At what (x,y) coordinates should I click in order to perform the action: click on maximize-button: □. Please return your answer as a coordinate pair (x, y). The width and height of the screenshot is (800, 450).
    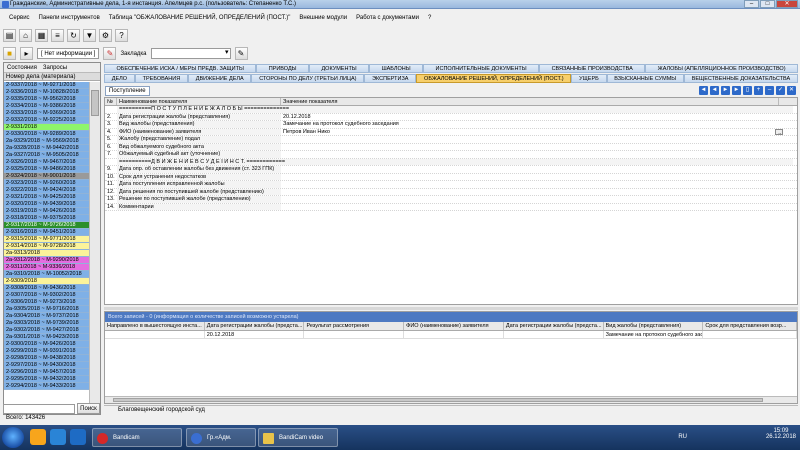
    Looking at the image, I should click on (767, 4).